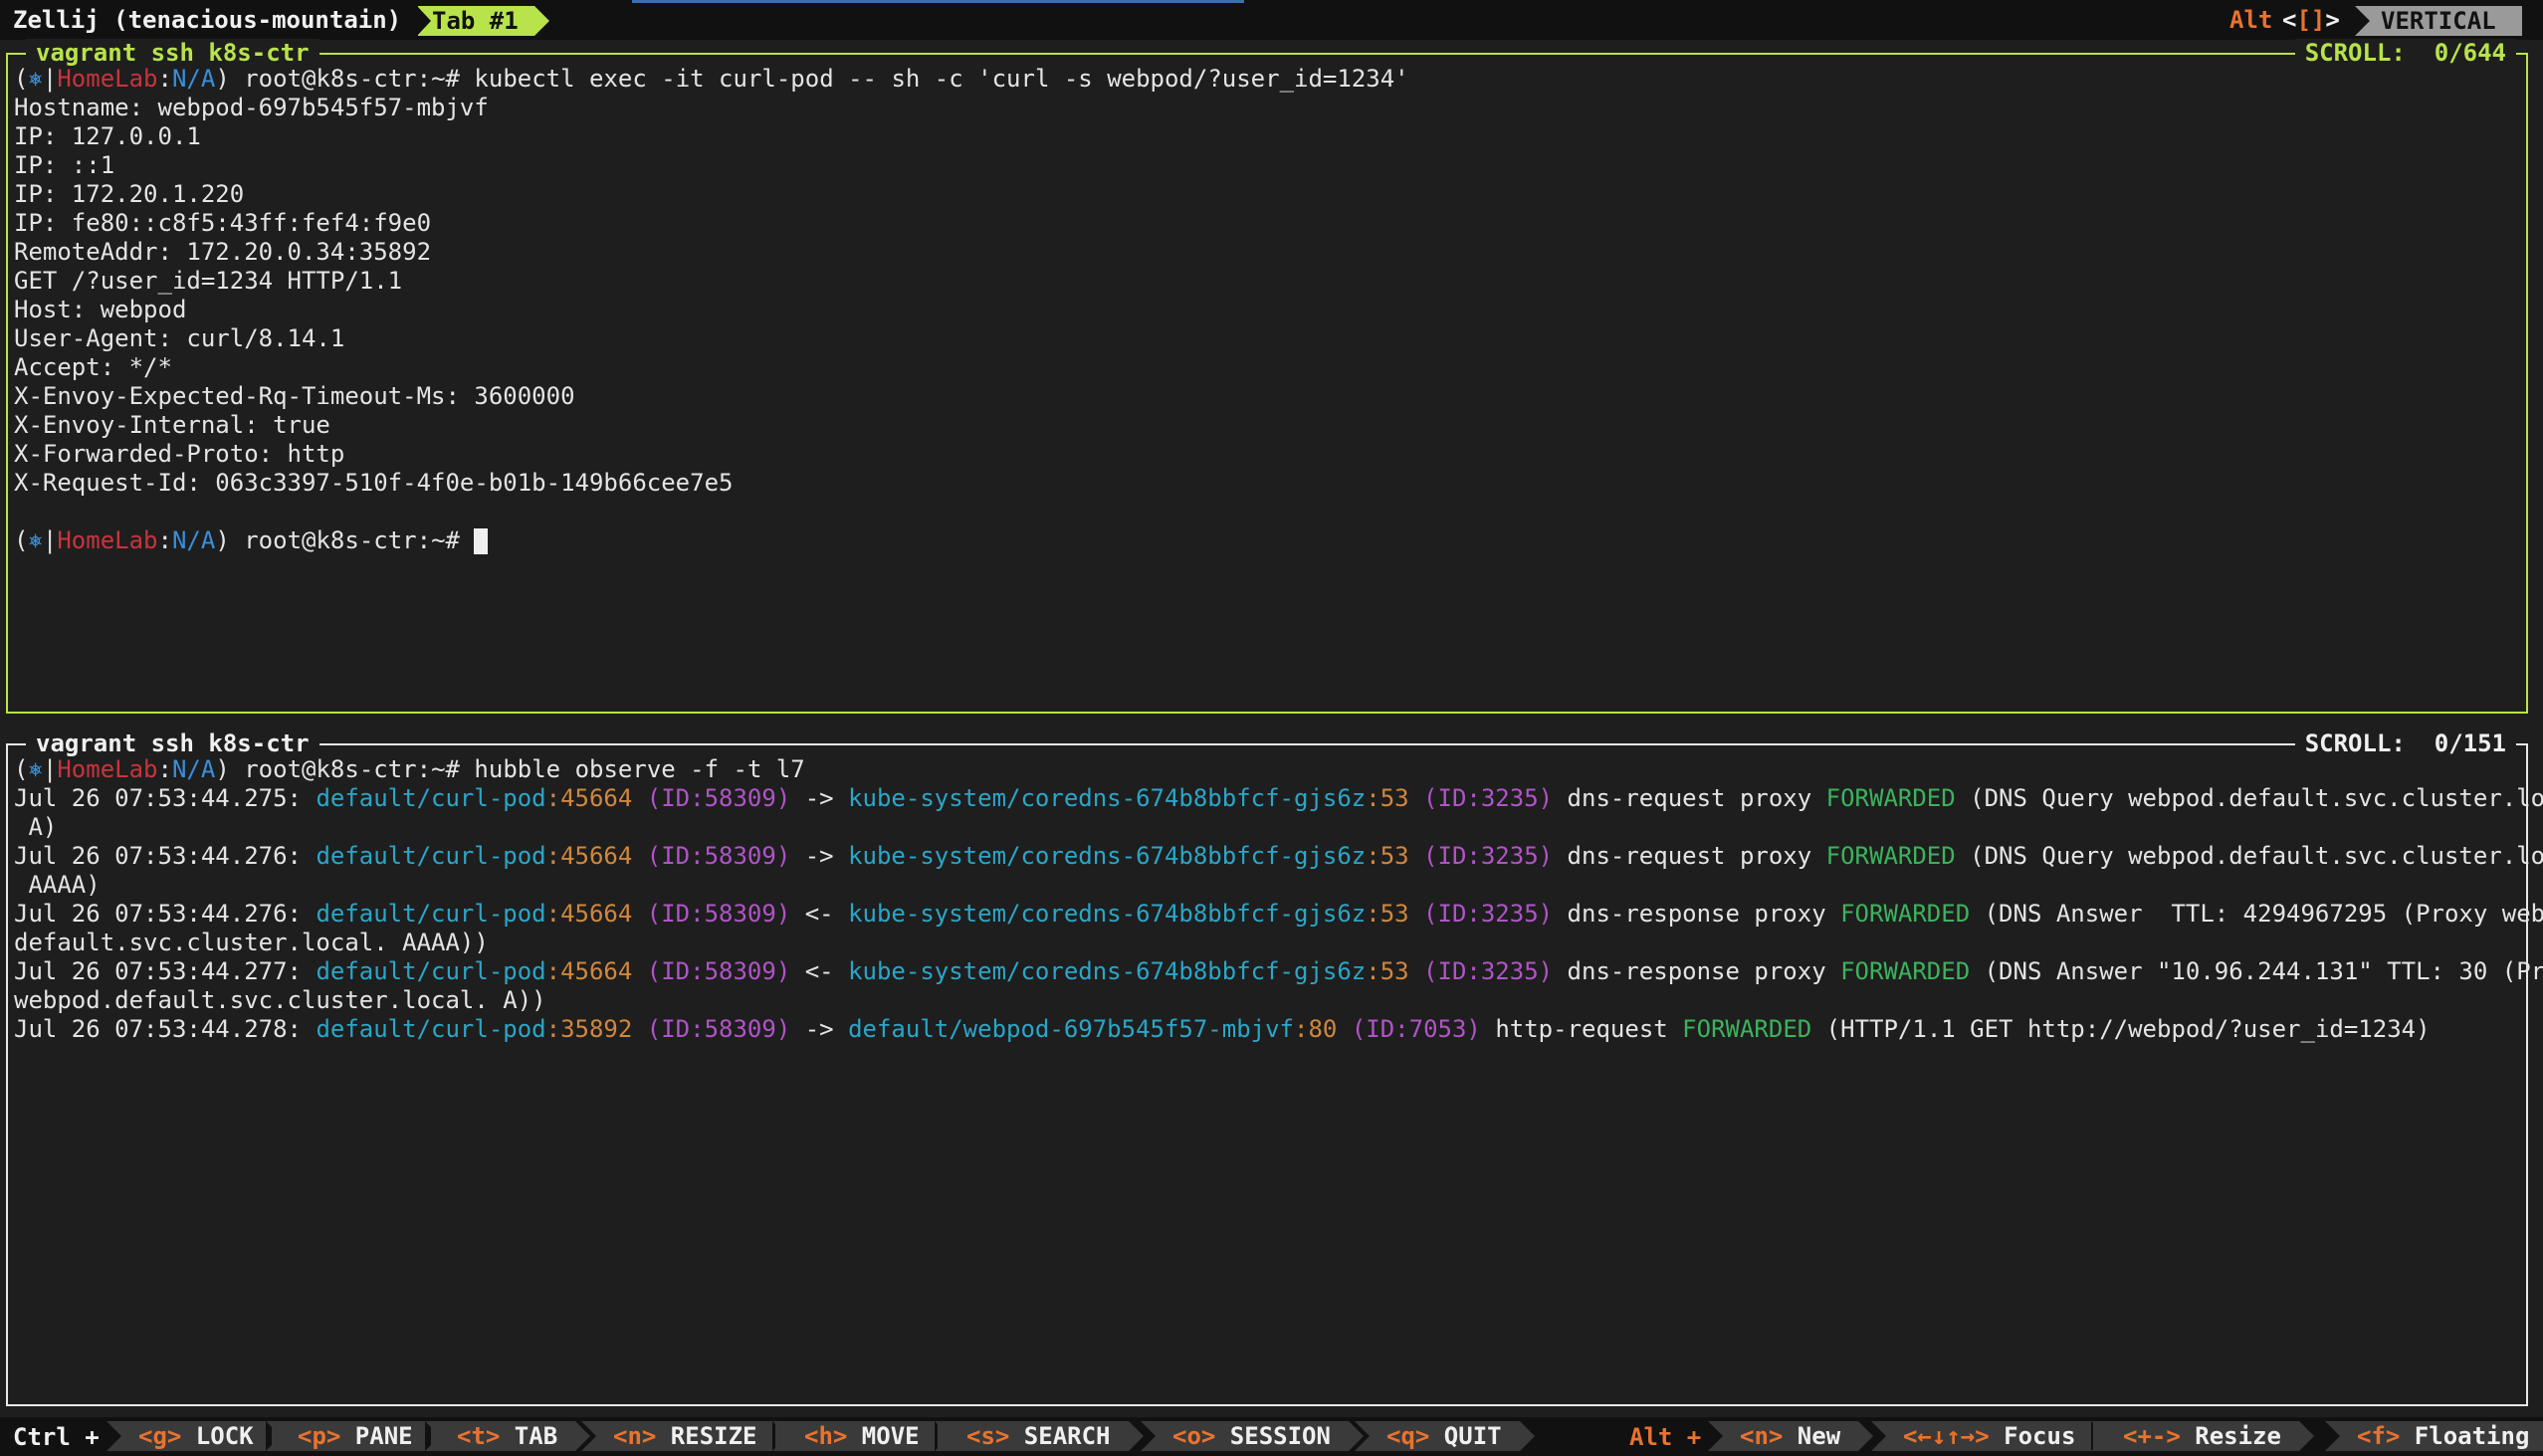 The width and height of the screenshot is (2543, 1456). Describe the element at coordinates (57, 885) in the screenshot. I see `flow-row-continuation: AAAA)` at that location.